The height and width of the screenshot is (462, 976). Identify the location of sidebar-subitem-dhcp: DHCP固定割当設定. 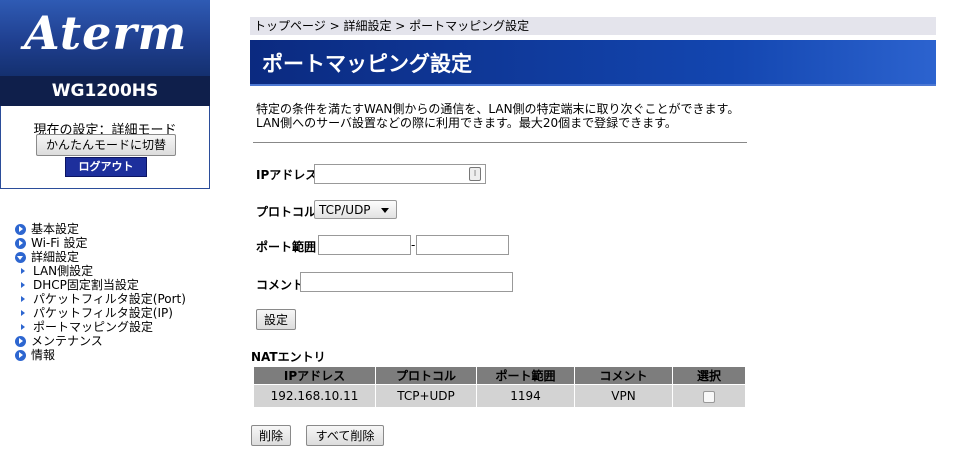
(112, 285).